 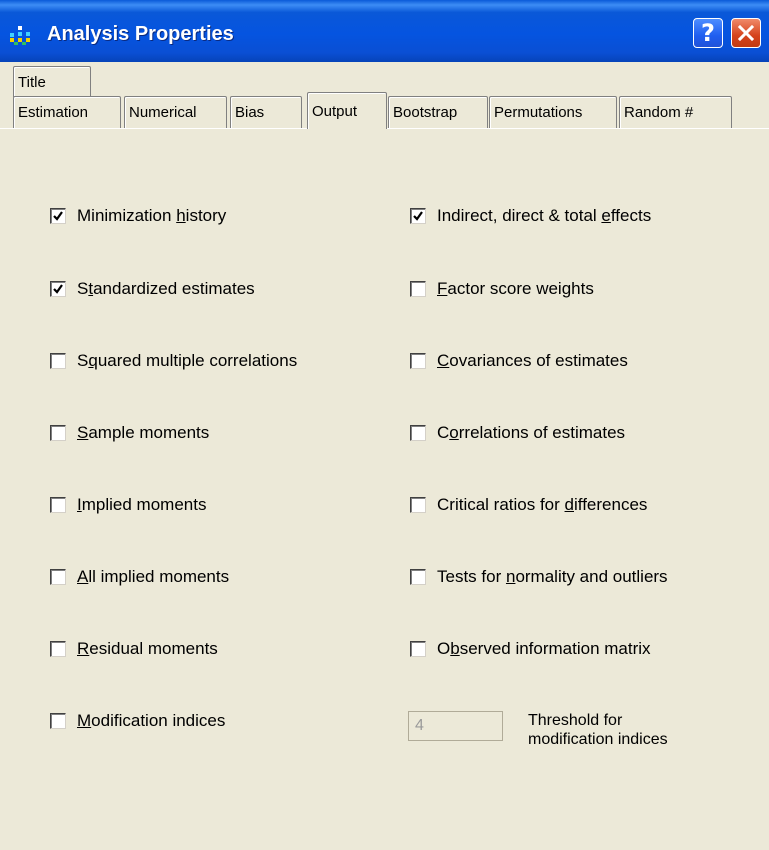 I want to click on checkbox-label: Sample moments, so click(x=143, y=432).